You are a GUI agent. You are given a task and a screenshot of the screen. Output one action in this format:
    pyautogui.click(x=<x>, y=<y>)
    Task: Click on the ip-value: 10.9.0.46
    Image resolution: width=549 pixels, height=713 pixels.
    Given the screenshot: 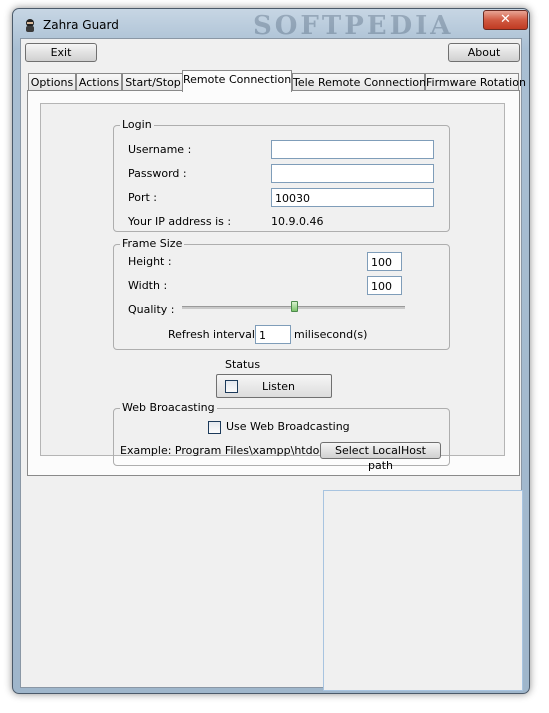 What is the action you would take?
    pyautogui.click(x=297, y=221)
    